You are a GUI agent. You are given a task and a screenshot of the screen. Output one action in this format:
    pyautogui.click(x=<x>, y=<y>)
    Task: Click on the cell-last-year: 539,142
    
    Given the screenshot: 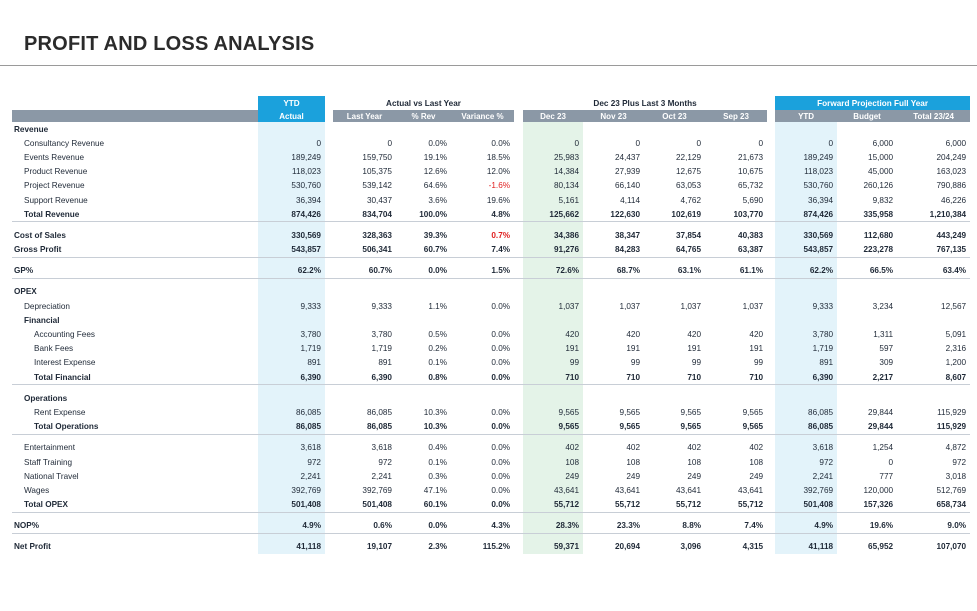 What is the action you would take?
    pyautogui.click(x=377, y=186)
    